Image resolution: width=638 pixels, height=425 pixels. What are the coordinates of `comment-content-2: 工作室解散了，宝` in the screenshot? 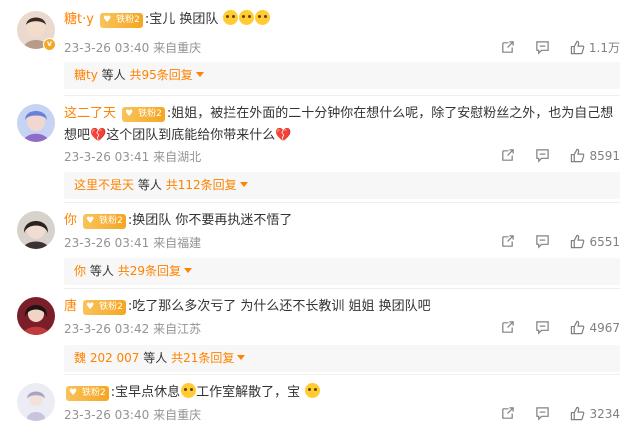 It's located at (248, 392).